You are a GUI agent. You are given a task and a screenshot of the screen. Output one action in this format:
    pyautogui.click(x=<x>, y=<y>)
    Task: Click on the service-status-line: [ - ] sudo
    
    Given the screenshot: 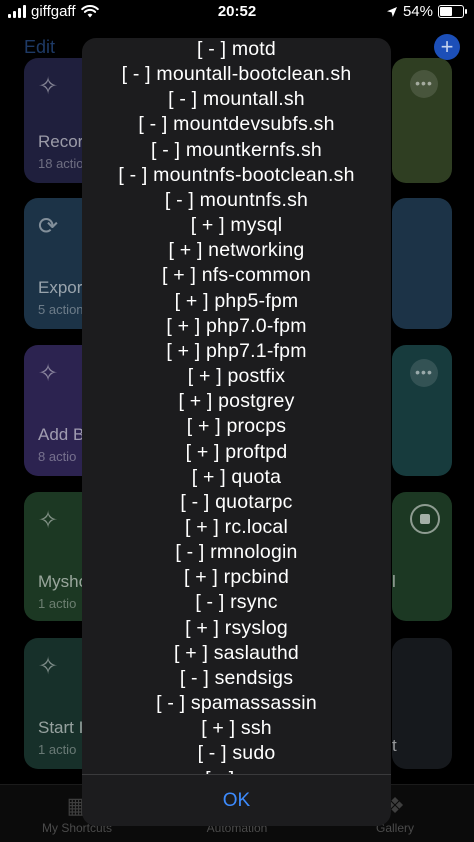 What is the action you would take?
    pyautogui.click(x=236, y=753)
    